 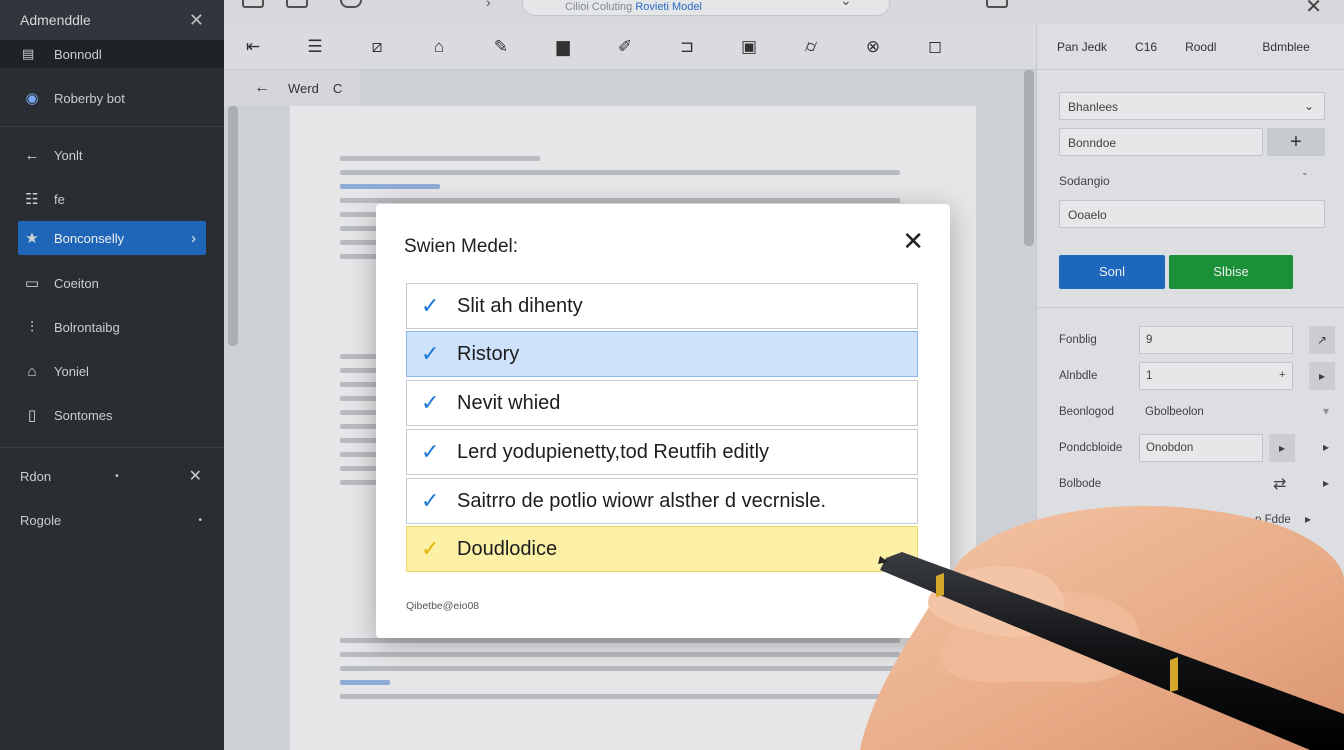 I want to click on option-item-selected: ✓ Ristory, so click(x=662, y=354).